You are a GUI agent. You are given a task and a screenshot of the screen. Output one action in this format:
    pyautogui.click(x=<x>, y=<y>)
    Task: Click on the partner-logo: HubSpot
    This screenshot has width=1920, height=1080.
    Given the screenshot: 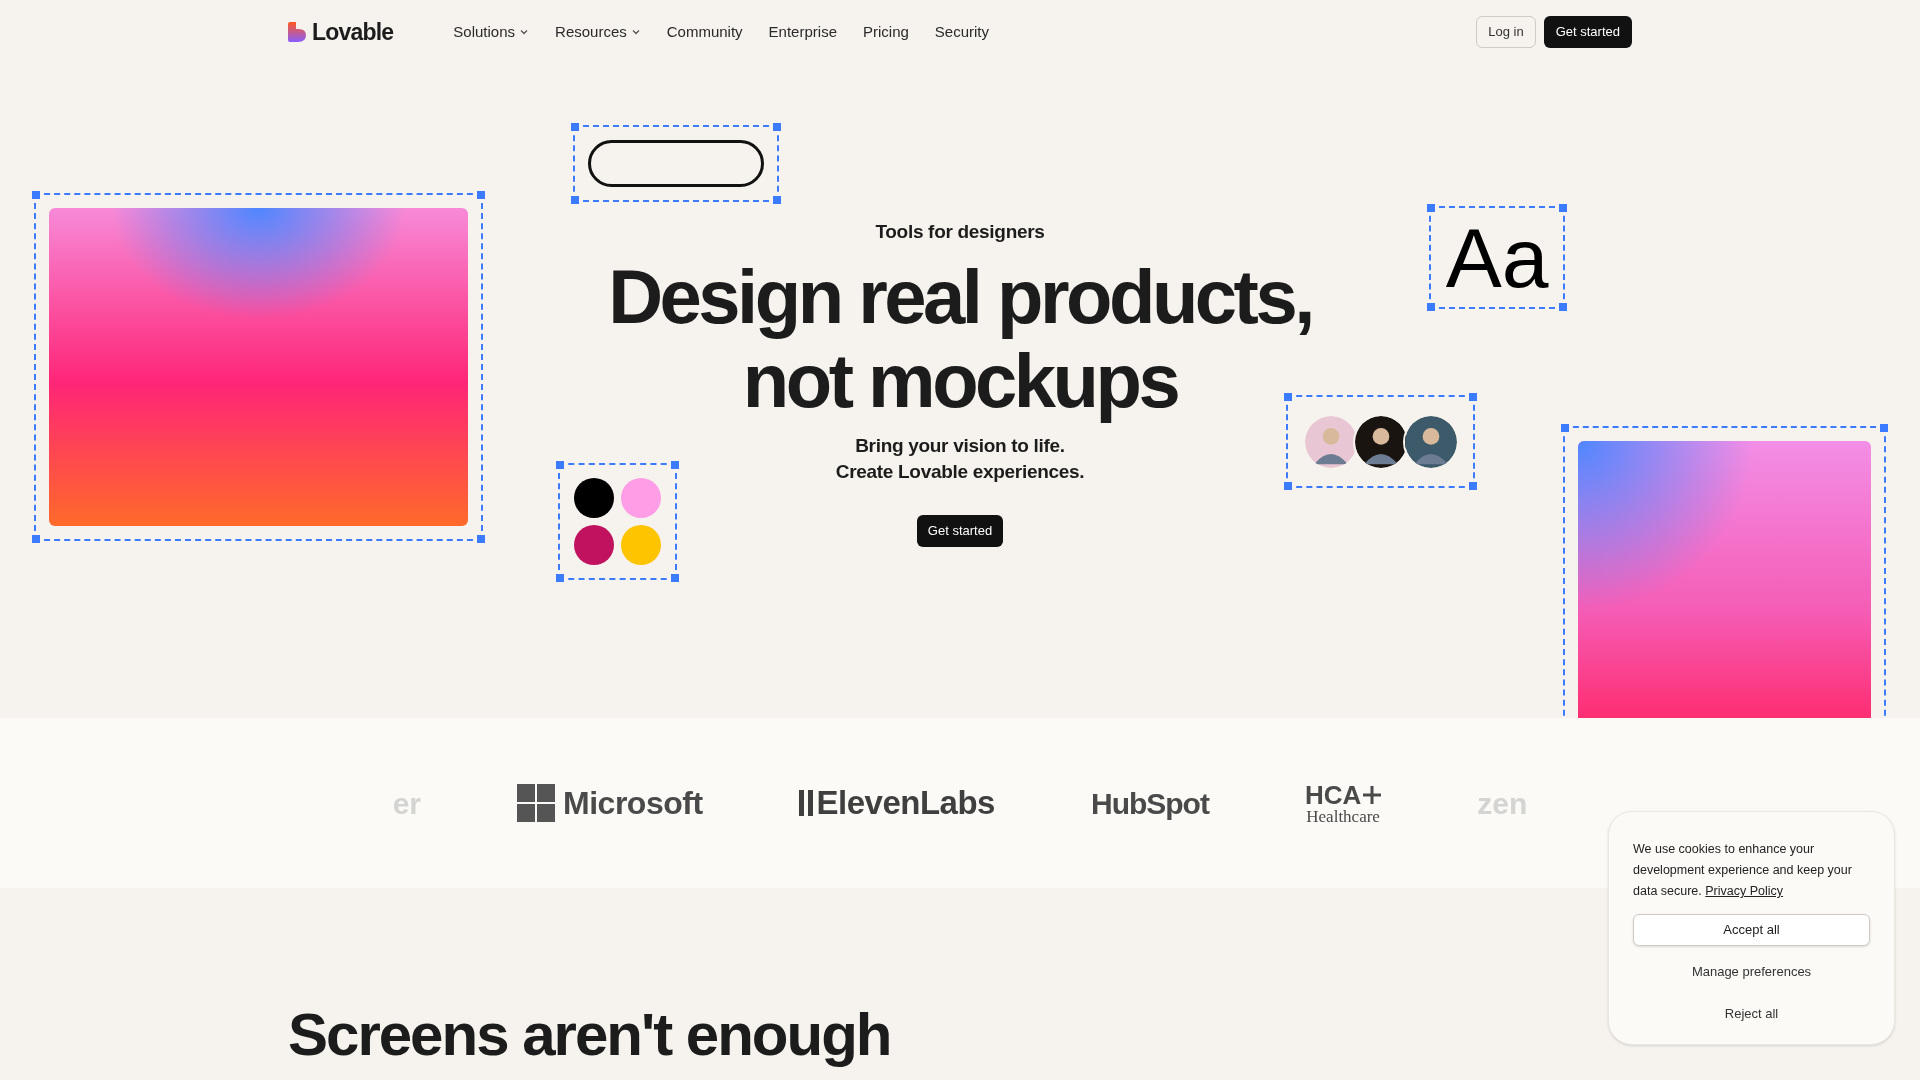 What is the action you would take?
    pyautogui.click(x=1149, y=803)
    